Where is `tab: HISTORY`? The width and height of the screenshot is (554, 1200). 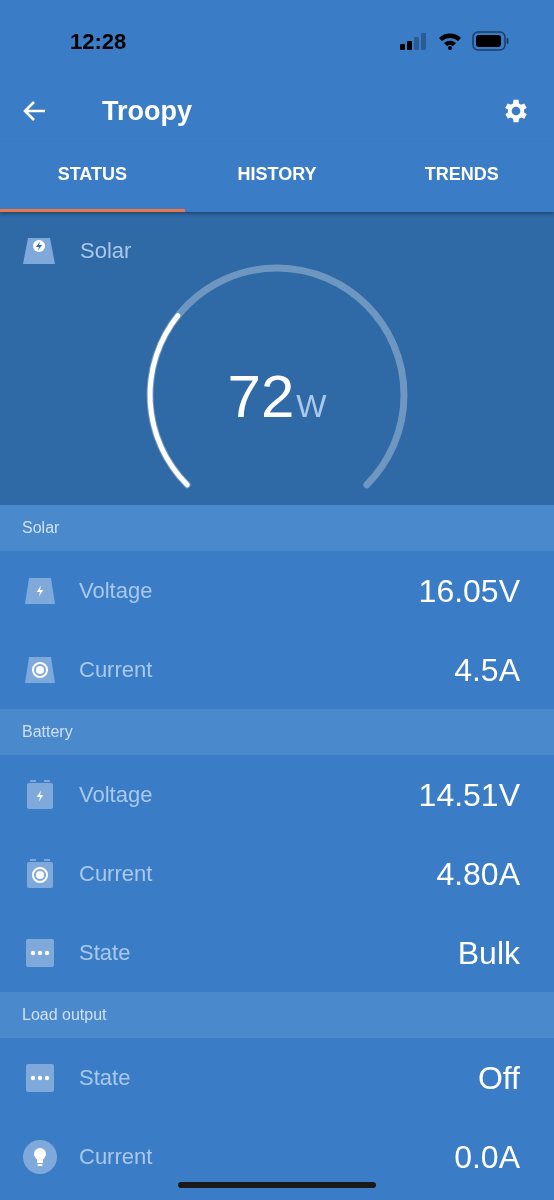 tab: HISTORY is located at coordinates (277, 177).